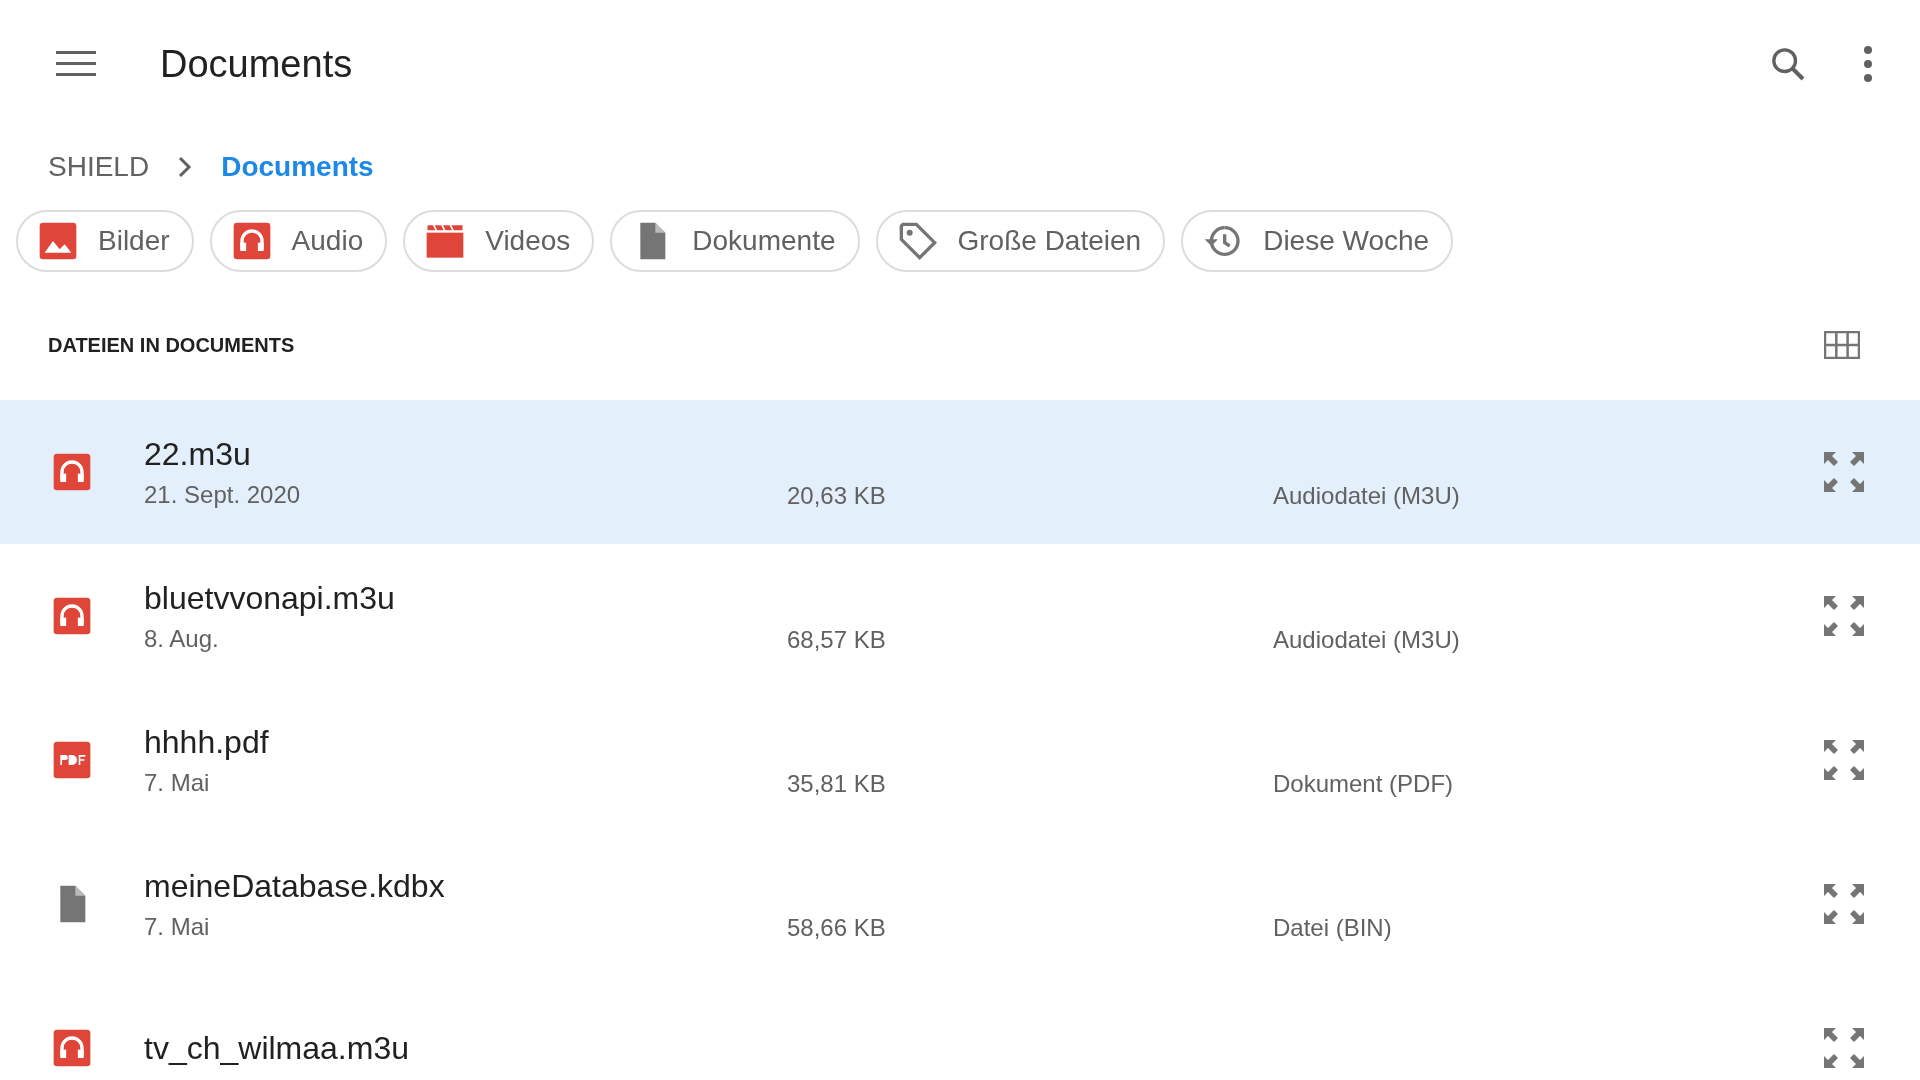  Describe the element at coordinates (257, 64) in the screenshot. I see `app-title: Documents` at that location.